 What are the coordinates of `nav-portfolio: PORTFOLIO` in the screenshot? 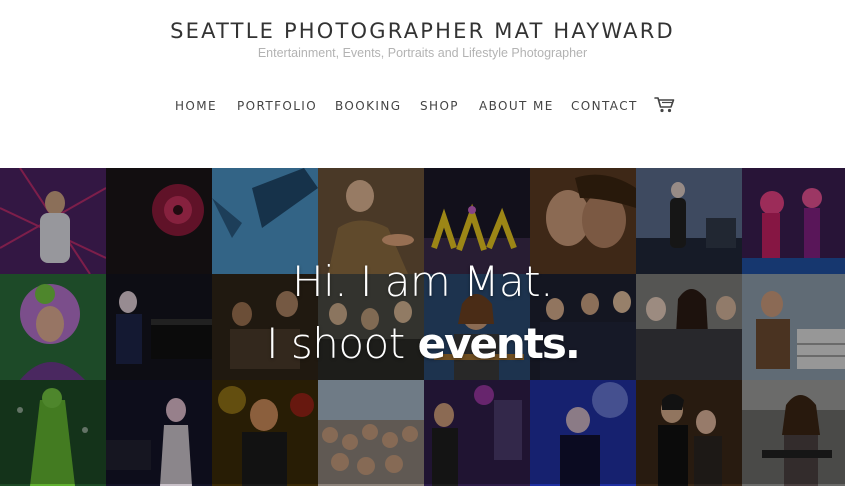 It's located at (277, 106).